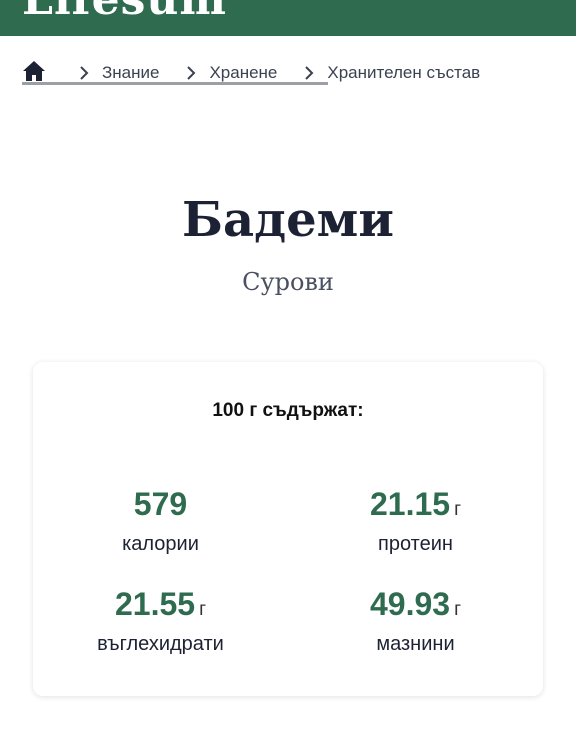 Image resolution: width=576 pixels, height=732 pixels. I want to click on page-title: Бадеми, so click(288, 220).